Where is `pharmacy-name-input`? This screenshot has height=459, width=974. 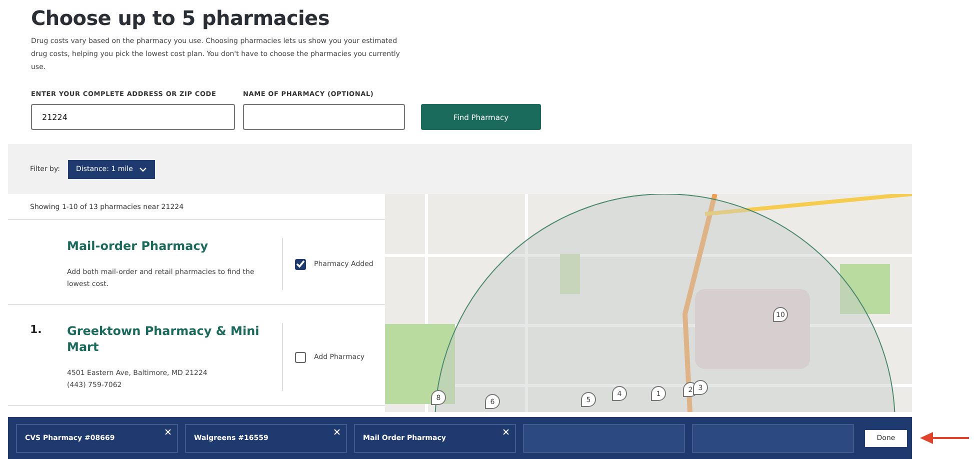 pharmacy-name-input is located at coordinates (324, 117).